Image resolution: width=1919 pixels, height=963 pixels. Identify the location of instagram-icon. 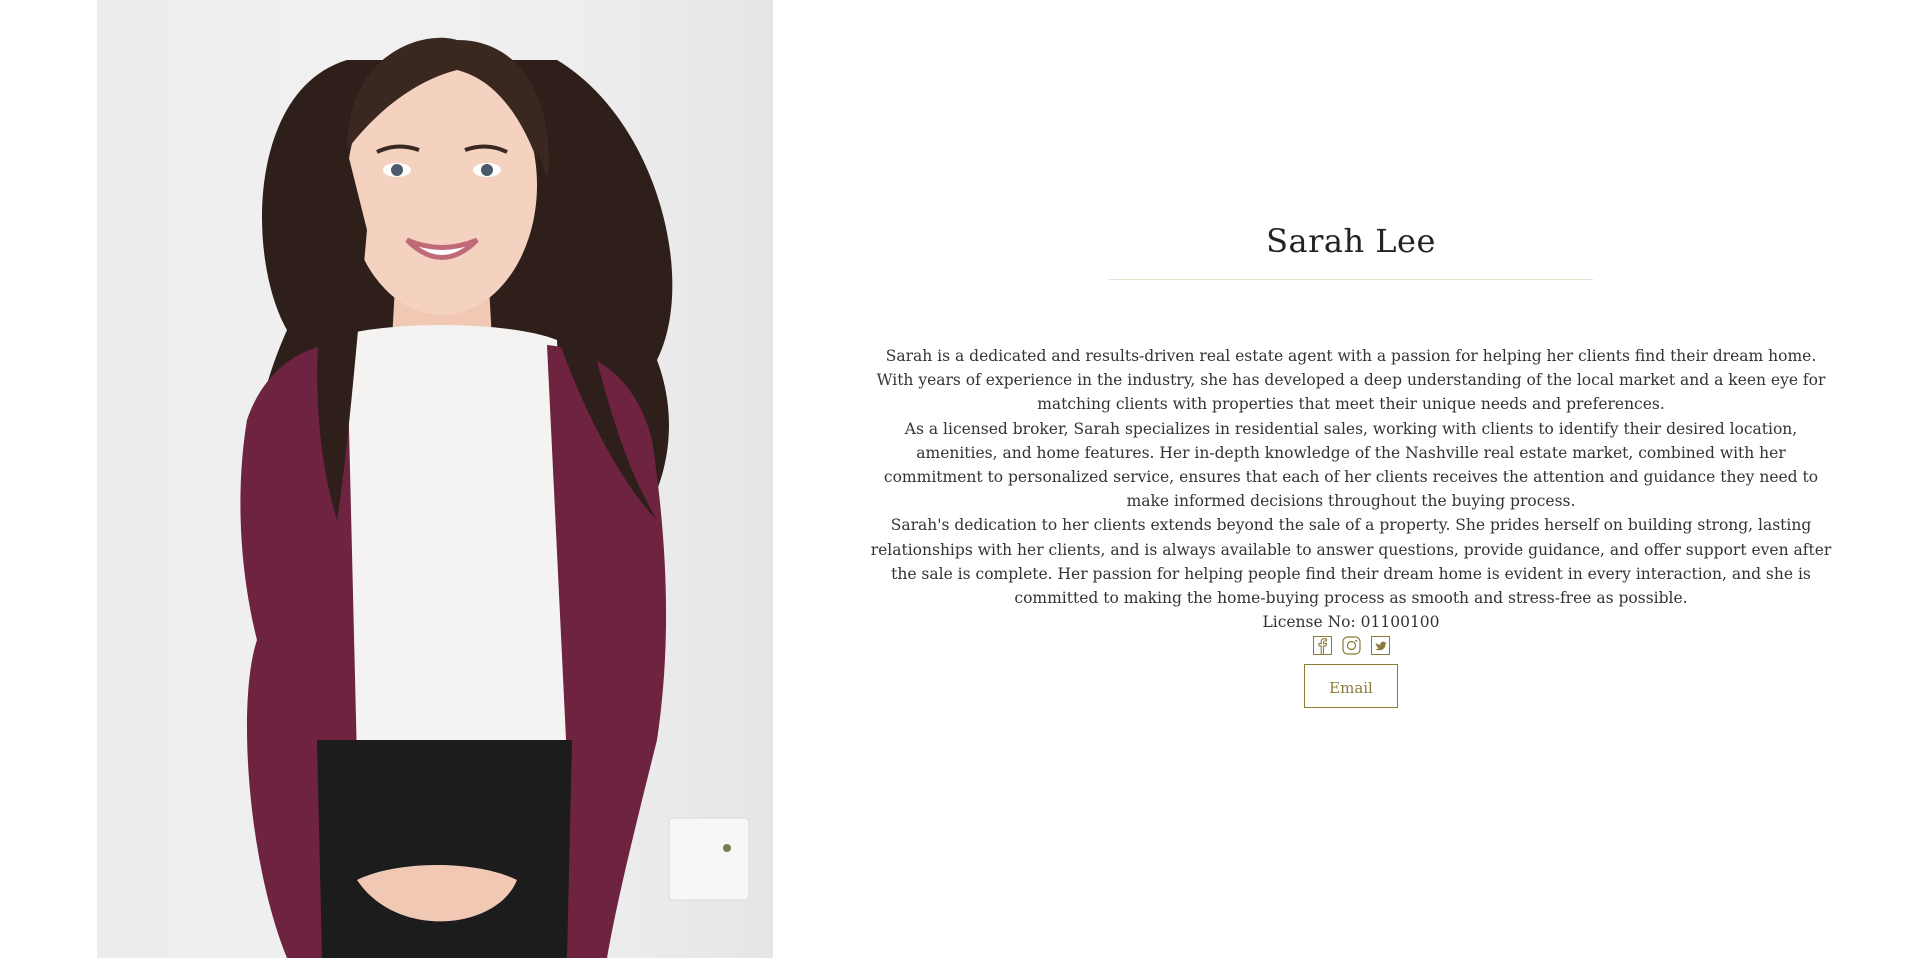
(1351, 645).